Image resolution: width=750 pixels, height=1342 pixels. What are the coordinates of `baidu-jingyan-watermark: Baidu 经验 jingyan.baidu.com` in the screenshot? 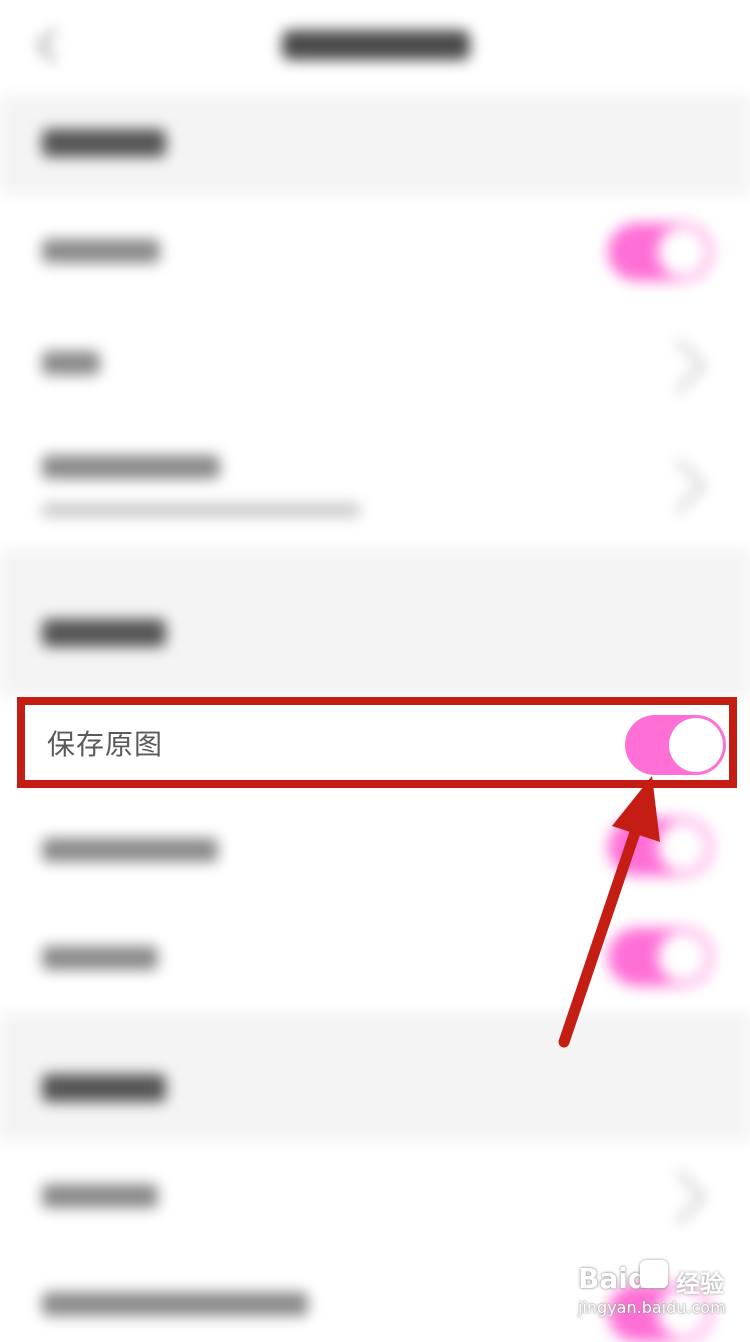 It's located at (653, 1295).